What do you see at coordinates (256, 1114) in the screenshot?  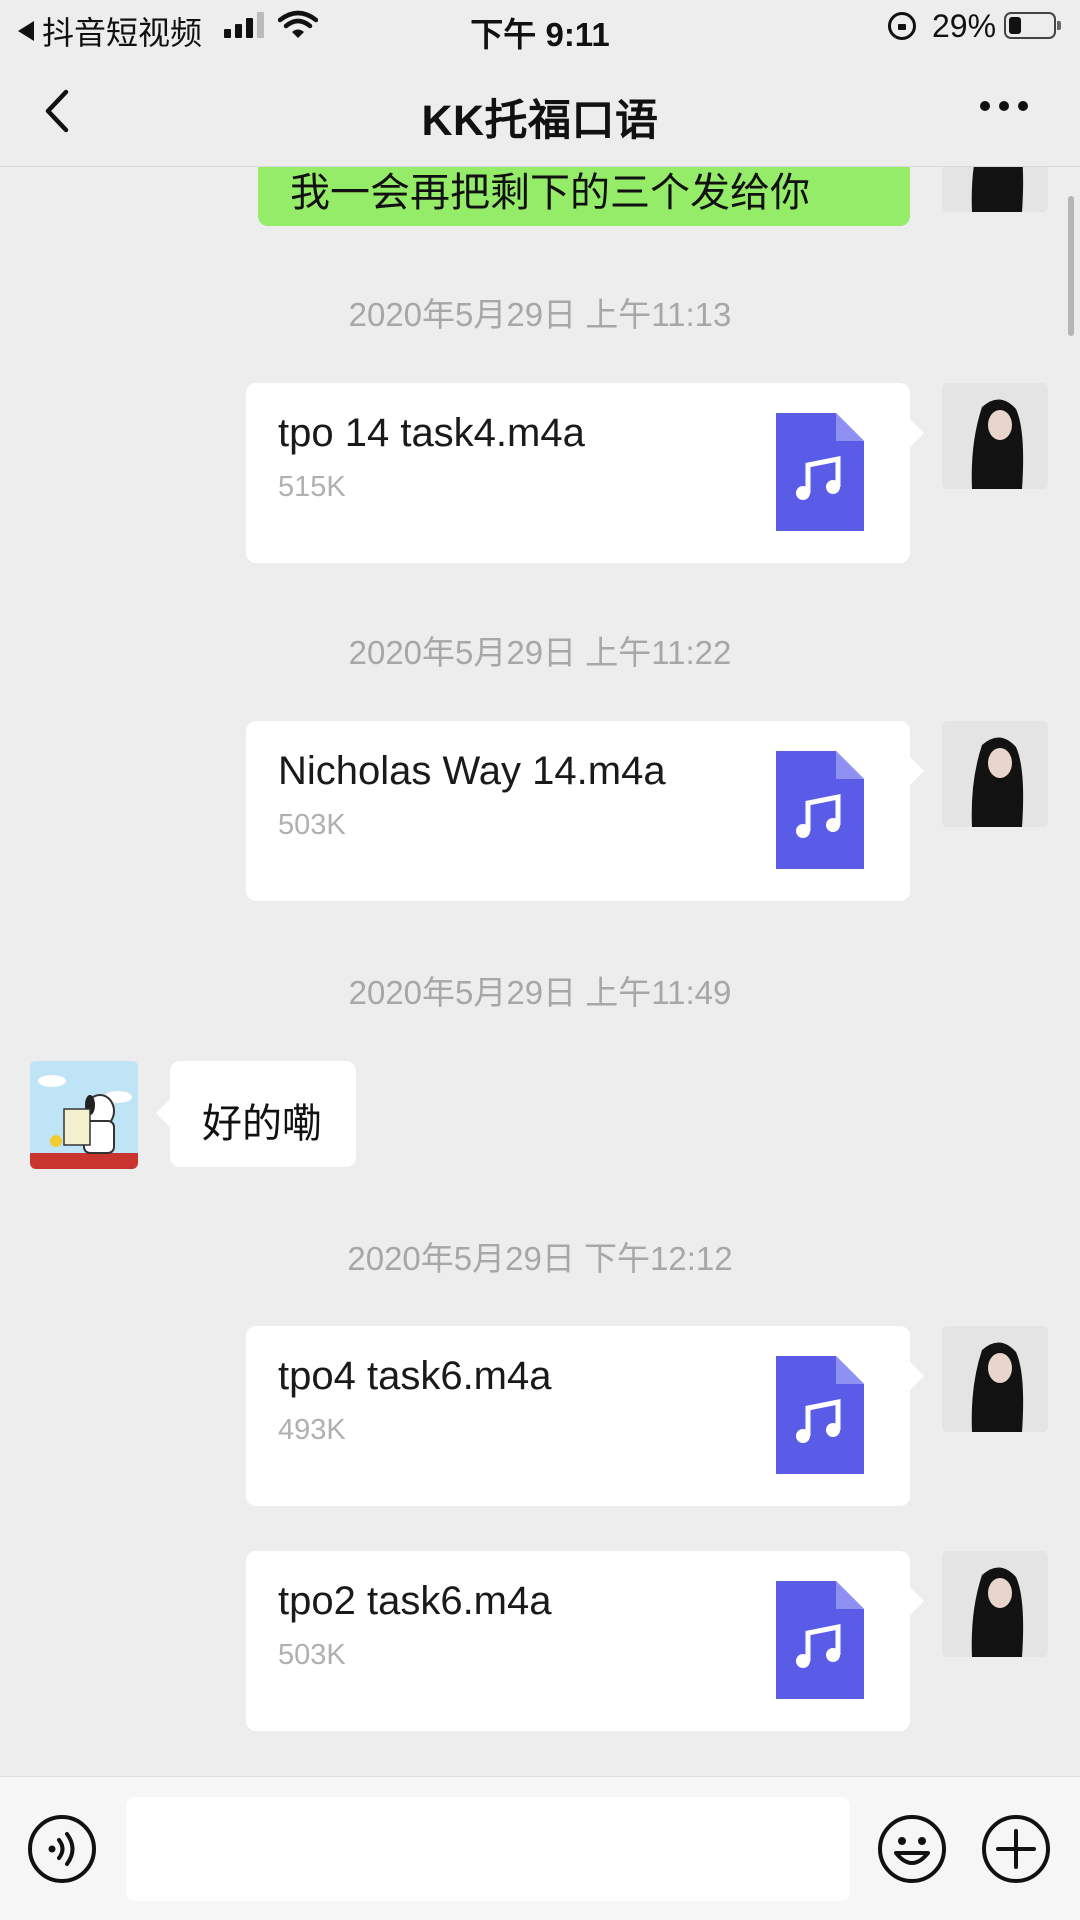 I see `received-text-bubble: 好的嘞` at bounding box center [256, 1114].